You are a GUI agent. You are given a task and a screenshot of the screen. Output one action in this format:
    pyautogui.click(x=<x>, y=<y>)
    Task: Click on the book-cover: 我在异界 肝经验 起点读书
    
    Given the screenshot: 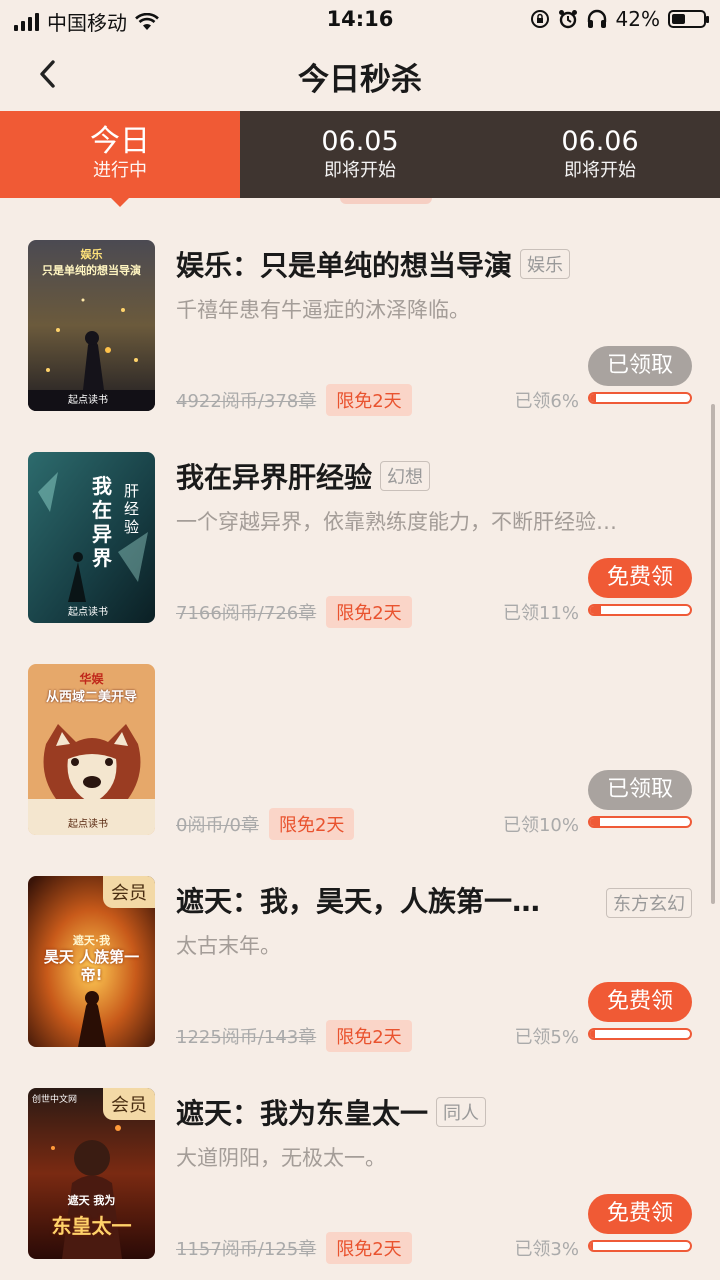 What is the action you would take?
    pyautogui.click(x=91, y=537)
    